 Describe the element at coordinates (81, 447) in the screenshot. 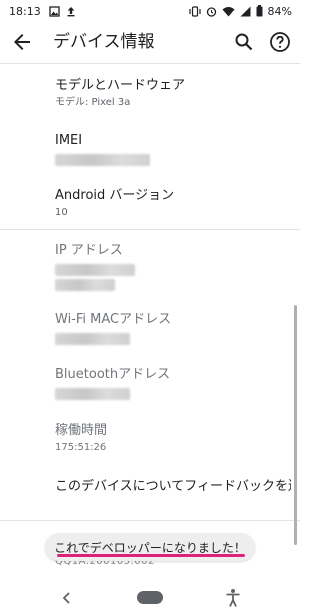

I see `item-subtitle: 175:51:26` at that location.